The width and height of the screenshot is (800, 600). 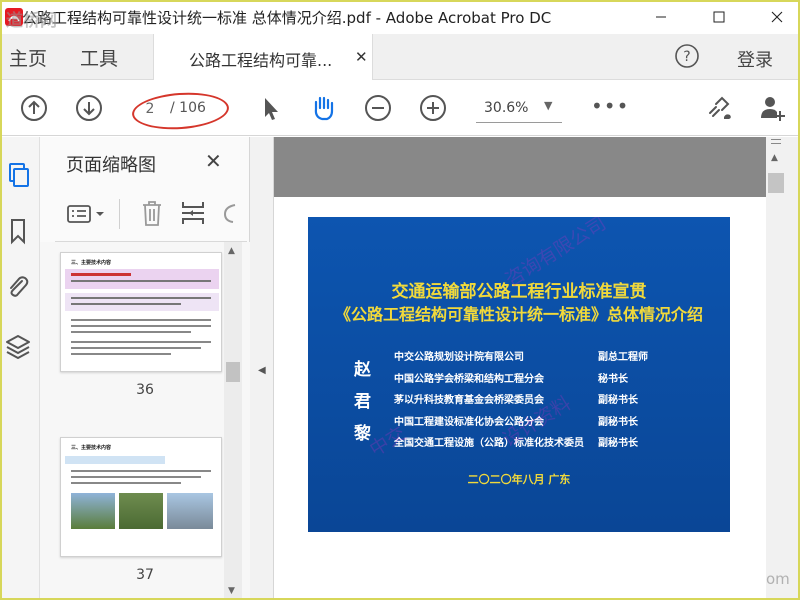 I want to click on page-thumbnails-icon, so click(x=18, y=175).